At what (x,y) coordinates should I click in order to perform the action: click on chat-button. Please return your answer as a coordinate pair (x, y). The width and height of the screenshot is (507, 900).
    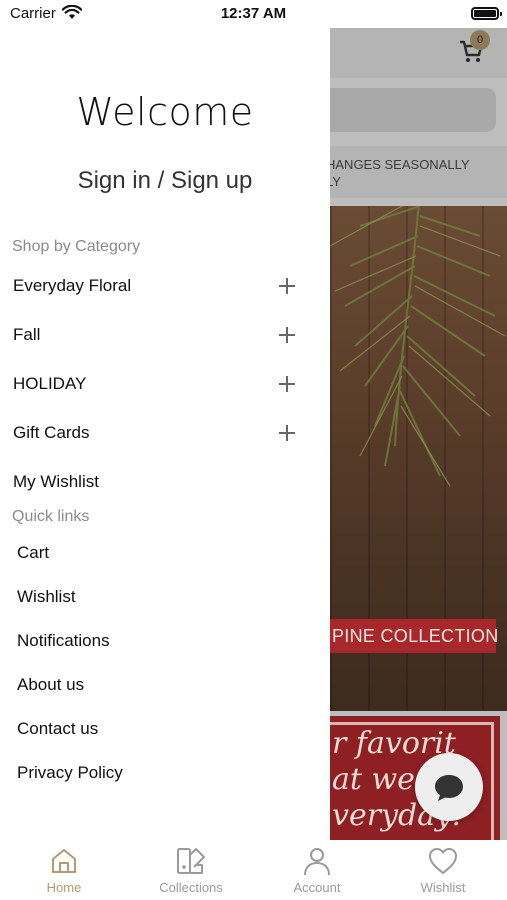
    Looking at the image, I should click on (449, 787).